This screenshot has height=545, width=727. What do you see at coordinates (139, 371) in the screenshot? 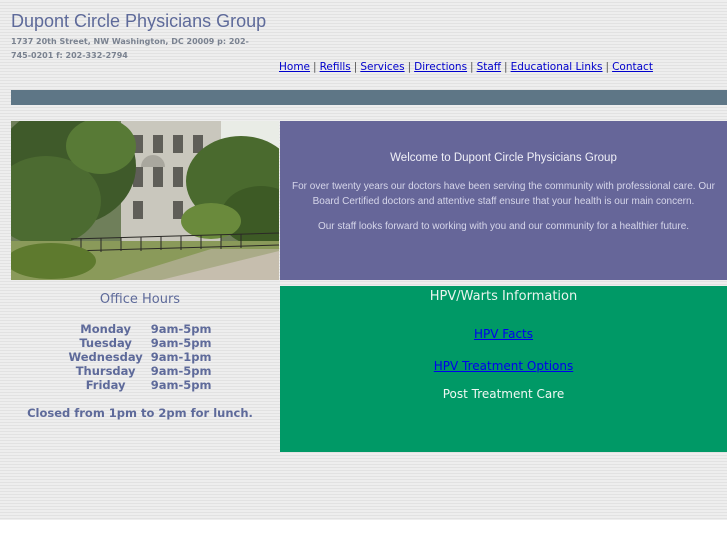
I see `hours-row: Thursday 9am-5pm` at bounding box center [139, 371].